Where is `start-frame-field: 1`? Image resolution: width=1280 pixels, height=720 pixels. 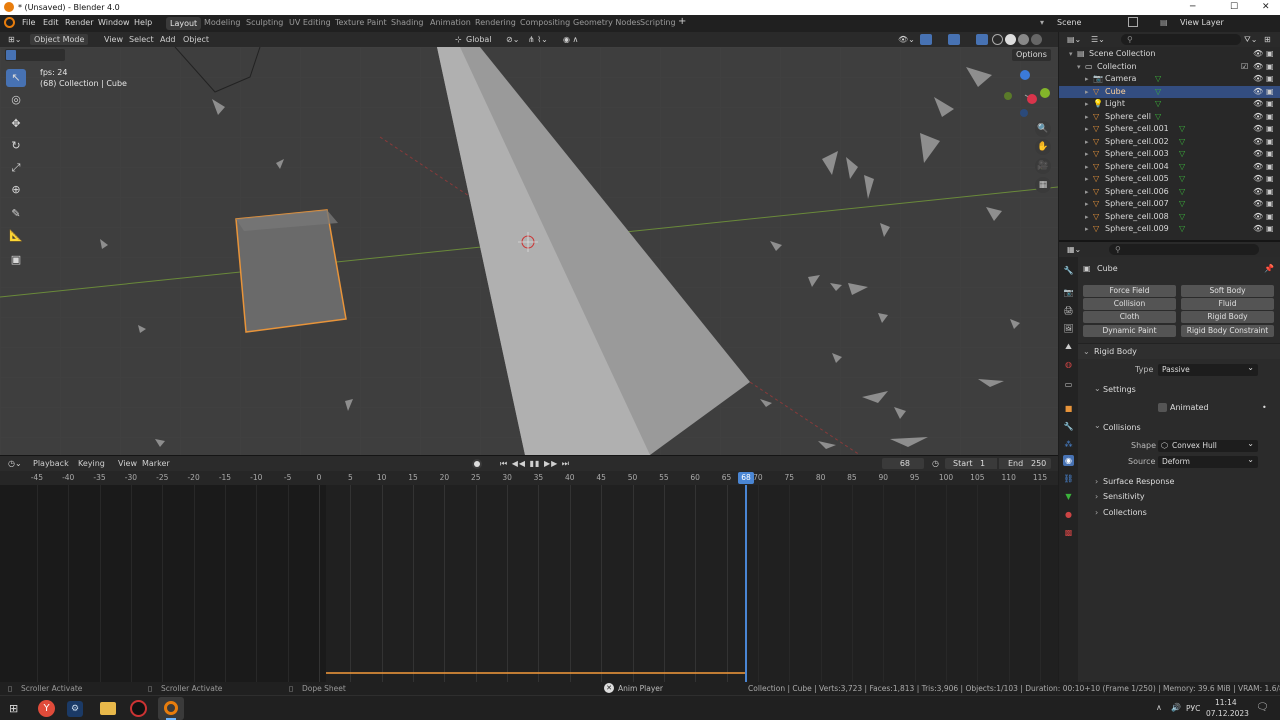 start-frame-field: 1 is located at coordinates (982, 463).